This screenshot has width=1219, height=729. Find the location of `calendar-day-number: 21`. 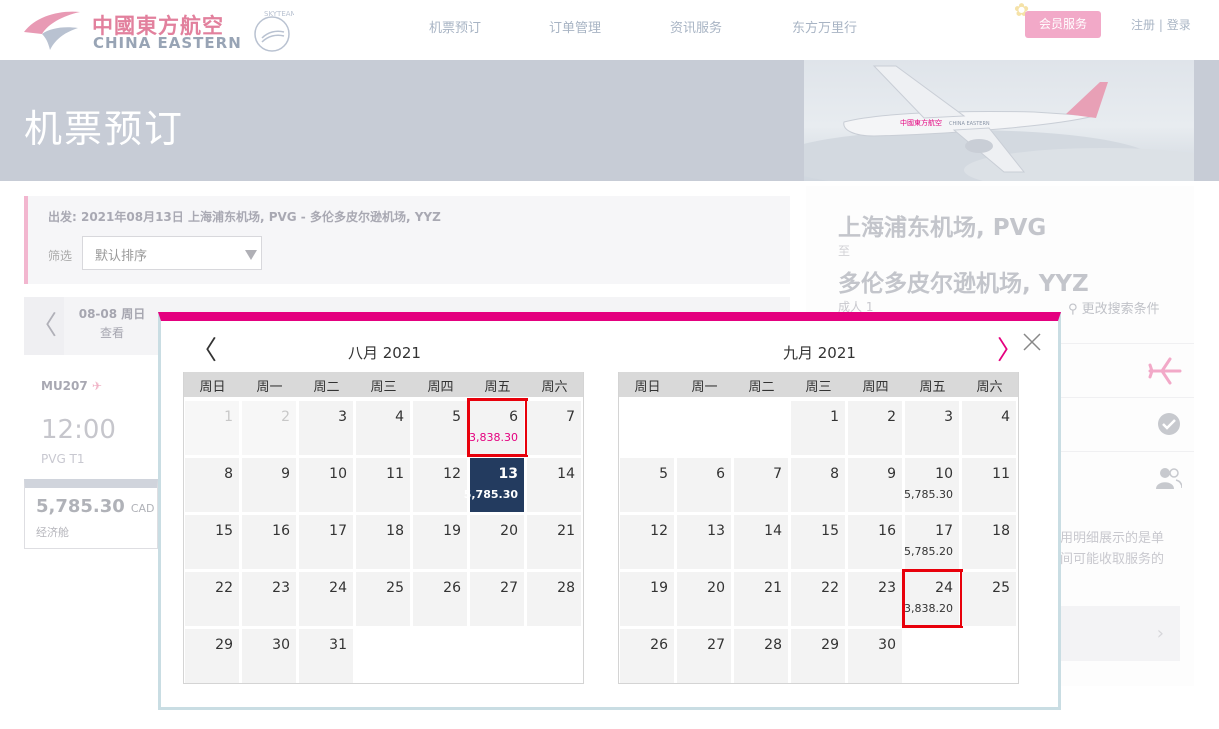

calendar-day-number: 21 is located at coordinates (773, 588).